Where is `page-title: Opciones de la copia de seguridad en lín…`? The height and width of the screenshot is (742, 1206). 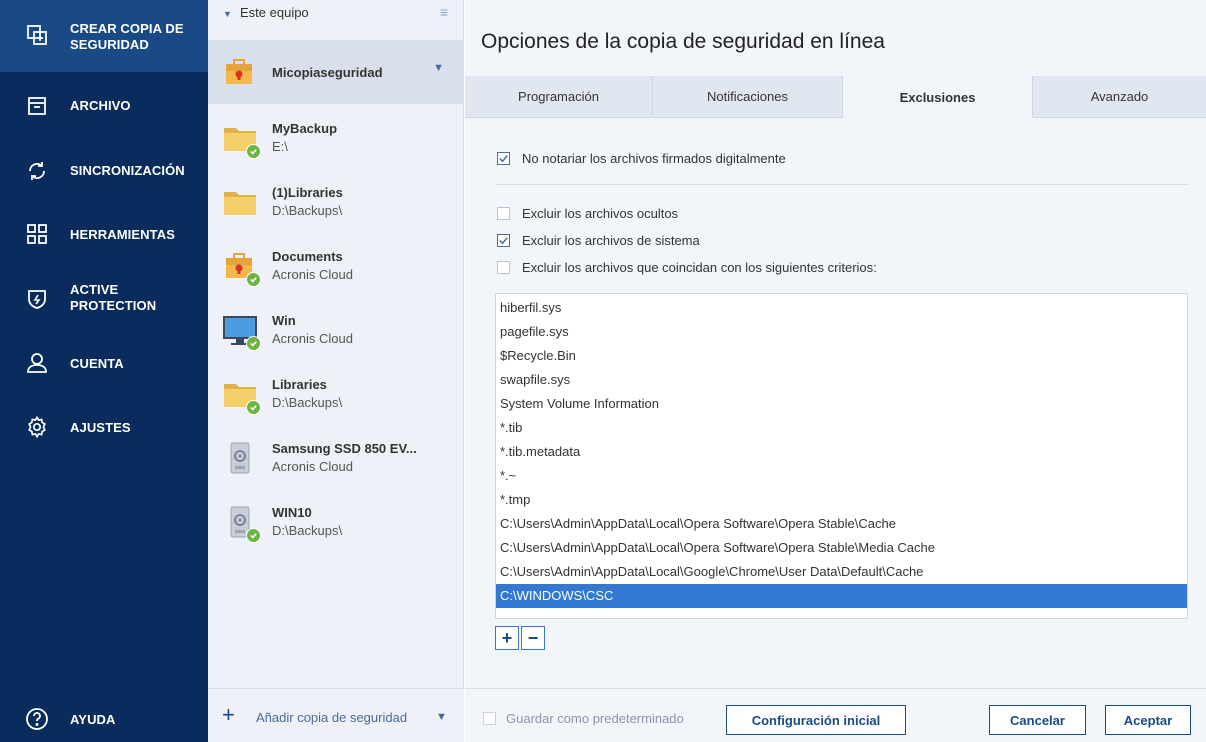 page-title: Opciones de la copia de seguridad en lín… is located at coordinates (683, 41).